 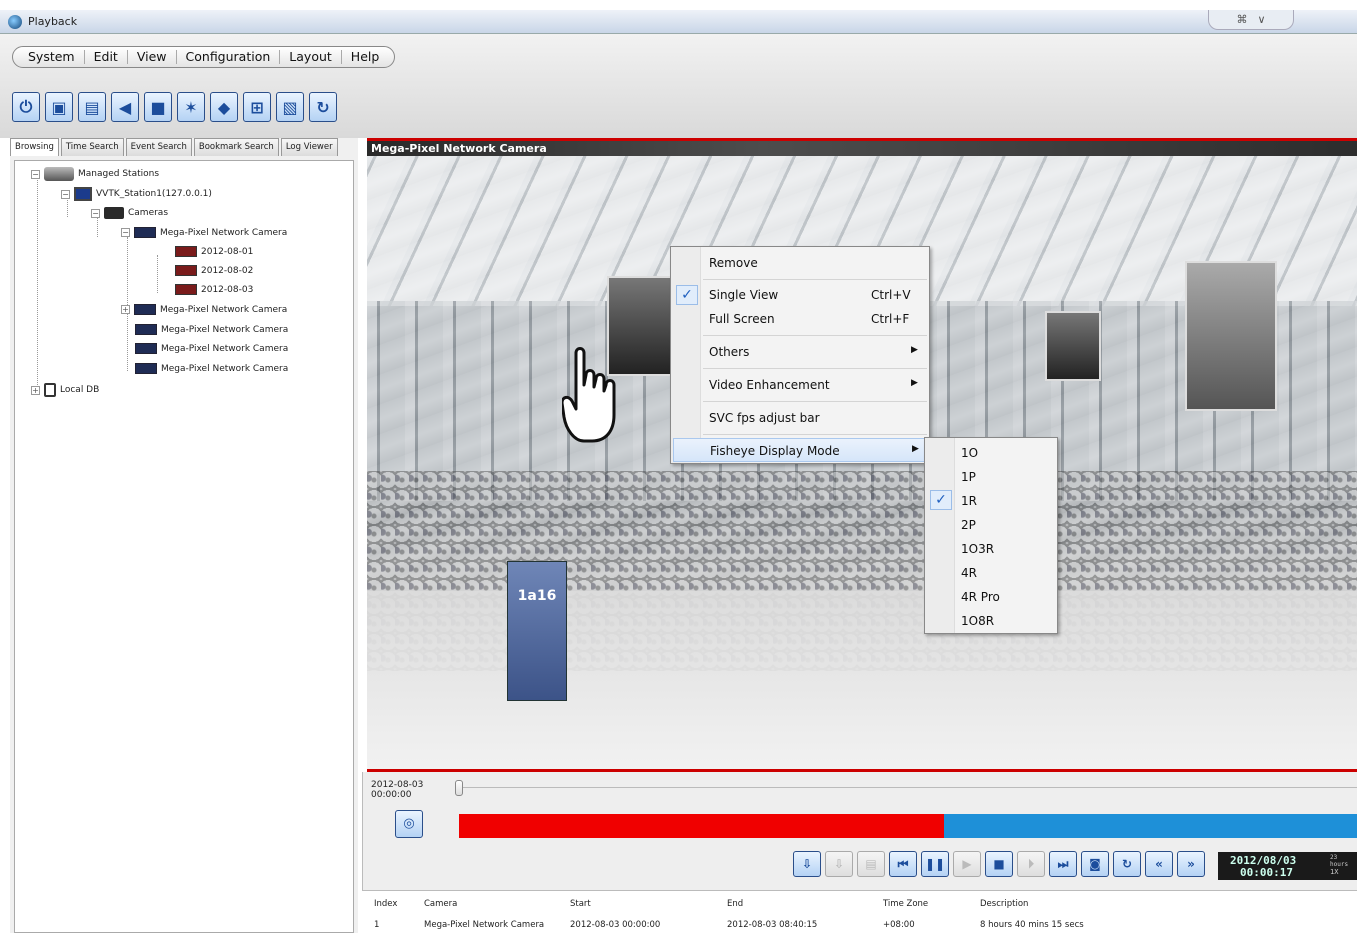 I want to click on ptz-button: ✶, so click(x=191, y=107).